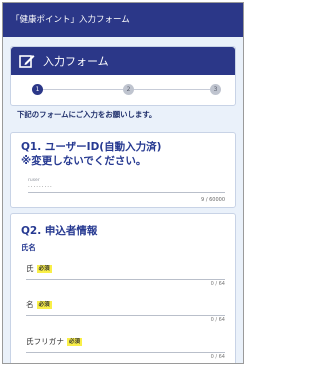  What do you see at coordinates (217, 284) in the screenshot?
I see `last-name-char-count: 0 / 64` at bounding box center [217, 284].